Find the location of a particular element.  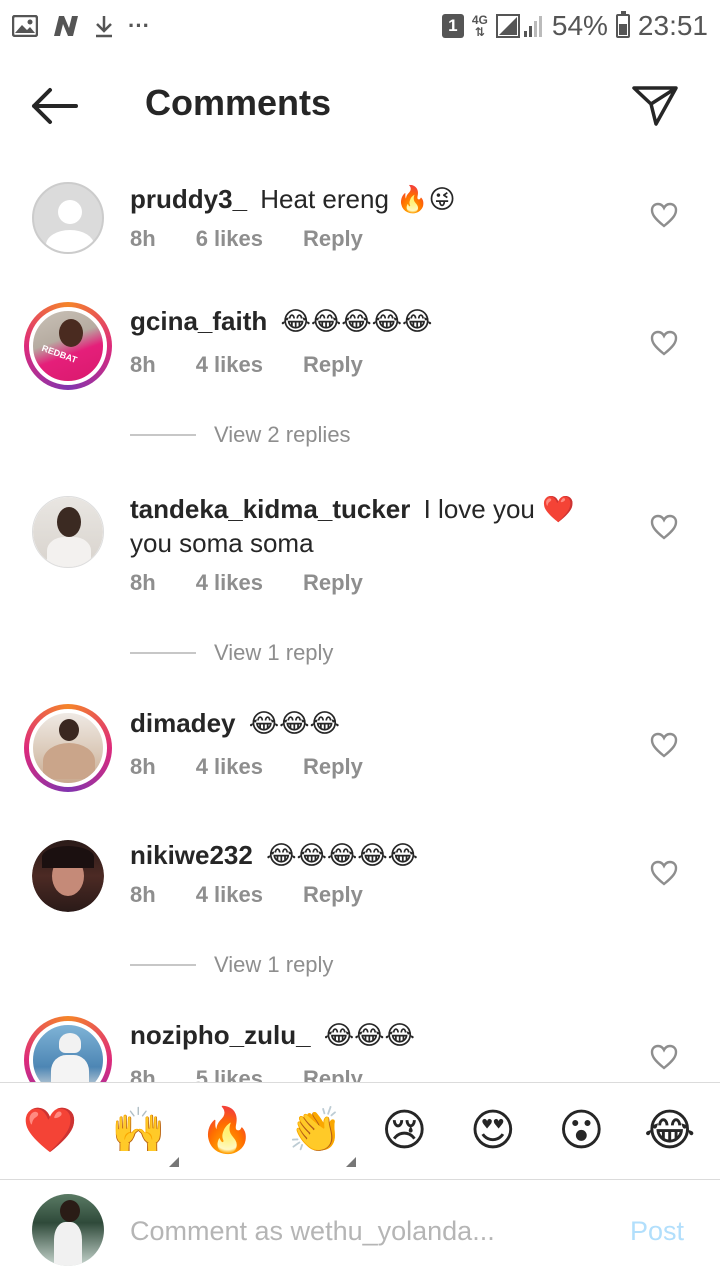

battery-icon is located at coordinates (622, 24).